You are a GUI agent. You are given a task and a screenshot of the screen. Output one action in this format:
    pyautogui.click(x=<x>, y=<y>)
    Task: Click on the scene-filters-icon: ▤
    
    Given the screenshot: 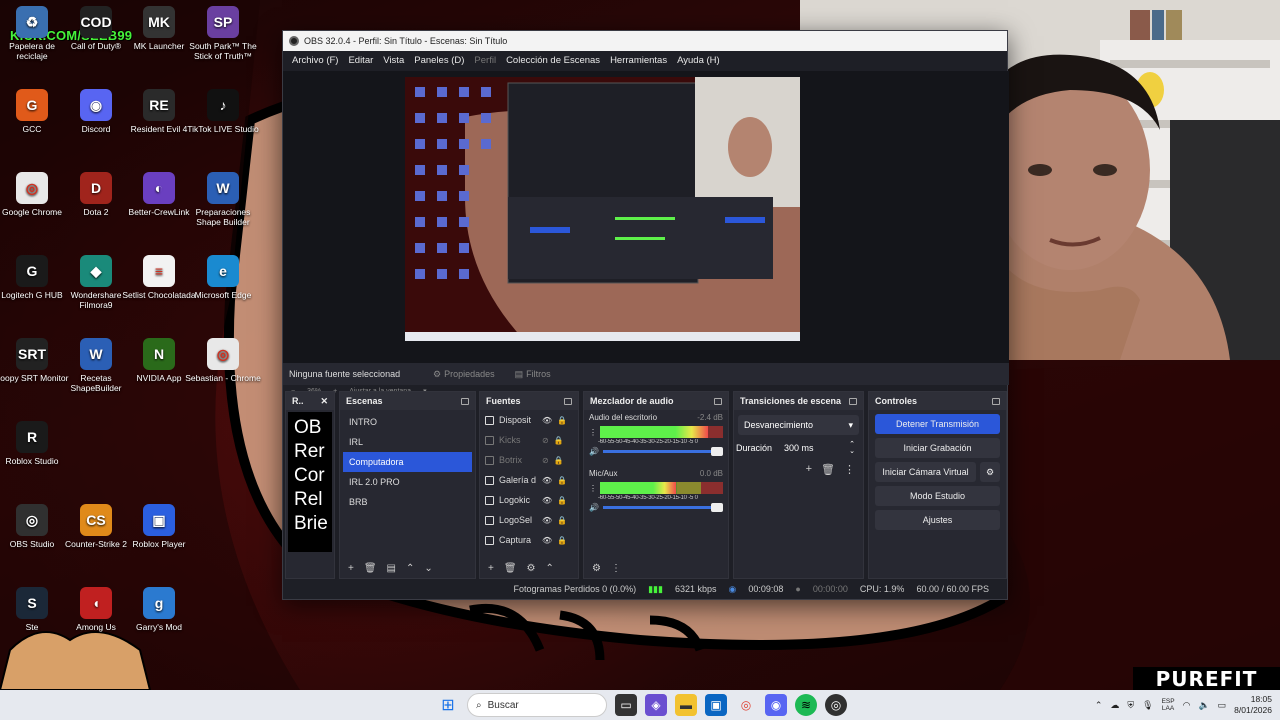 What is the action you would take?
    pyautogui.click(x=391, y=568)
    